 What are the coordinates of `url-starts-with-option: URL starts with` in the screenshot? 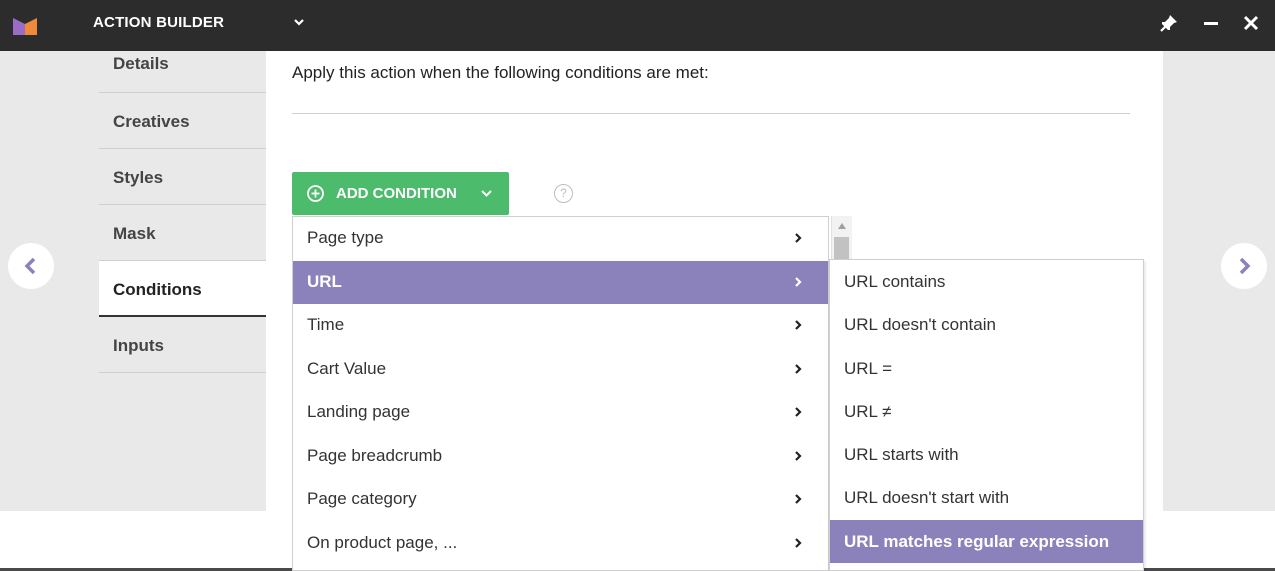 It's located at (986, 454).